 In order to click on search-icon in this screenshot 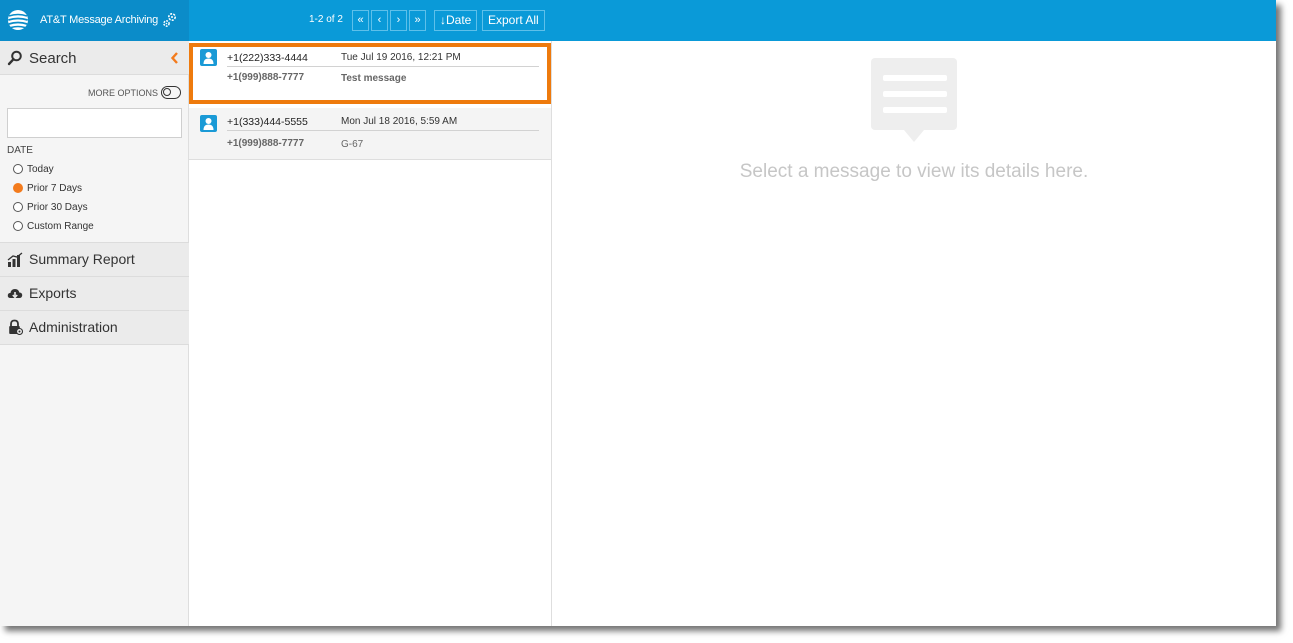, I will do `click(14, 58)`.